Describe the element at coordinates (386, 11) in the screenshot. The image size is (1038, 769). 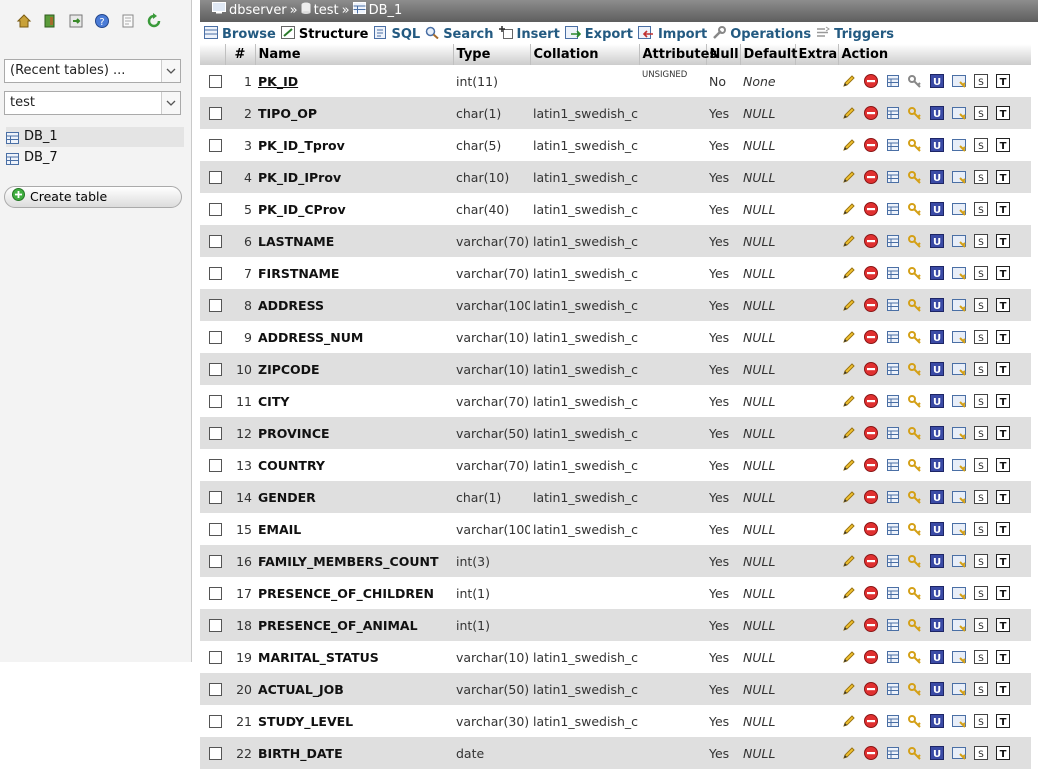
I see `breadcrumb-table: DB_1` at that location.